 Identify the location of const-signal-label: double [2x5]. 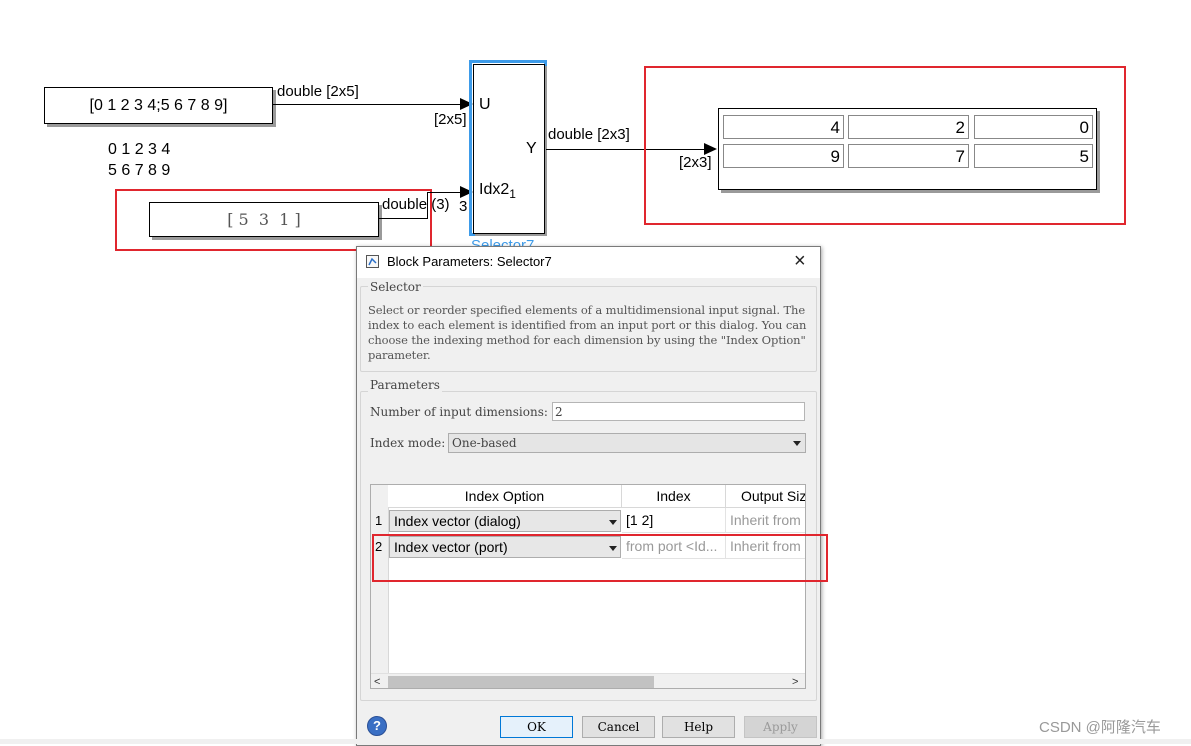
(318, 91).